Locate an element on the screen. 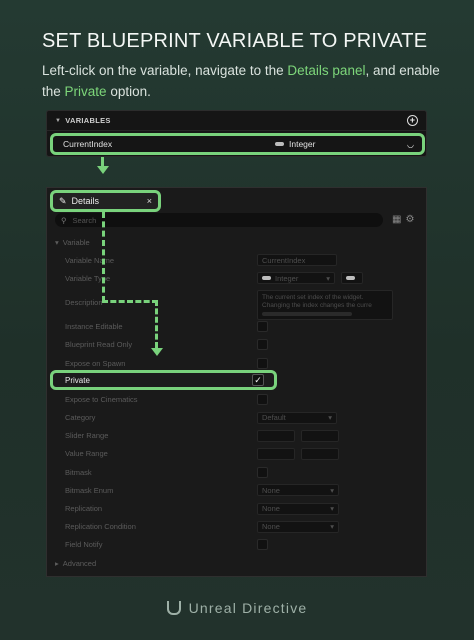 This screenshot has width=474, height=640. field-notify-checkbox is located at coordinates (262, 545).